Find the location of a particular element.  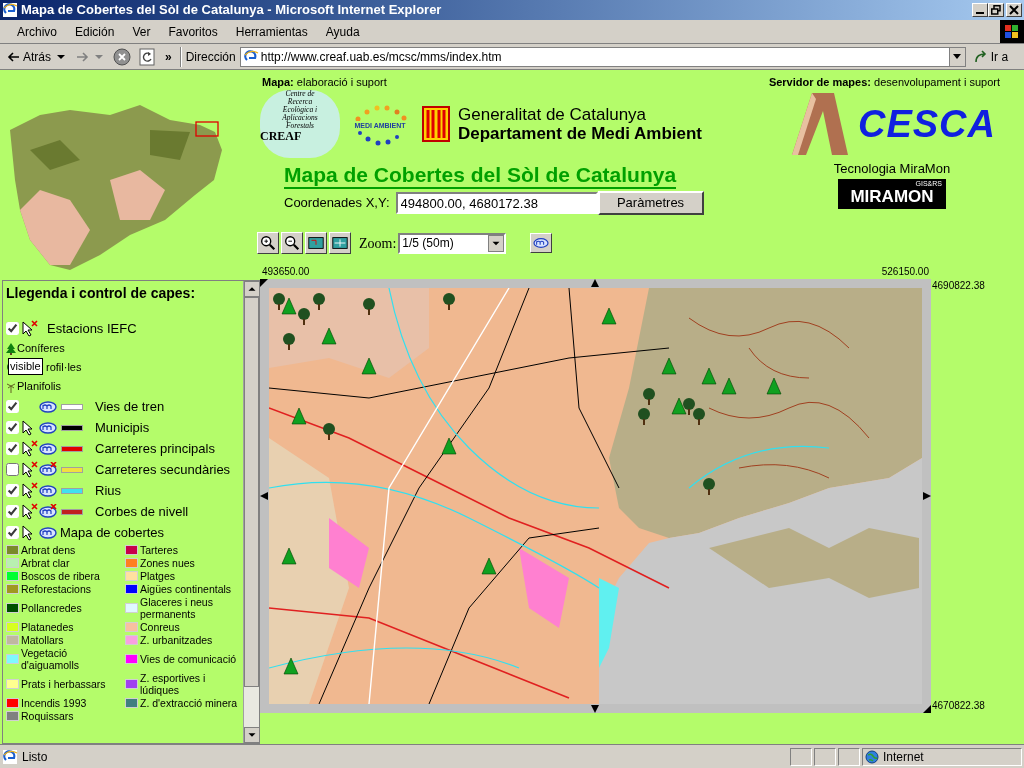

coordinates-label: Coordenades X,Y: is located at coordinates (337, 203).